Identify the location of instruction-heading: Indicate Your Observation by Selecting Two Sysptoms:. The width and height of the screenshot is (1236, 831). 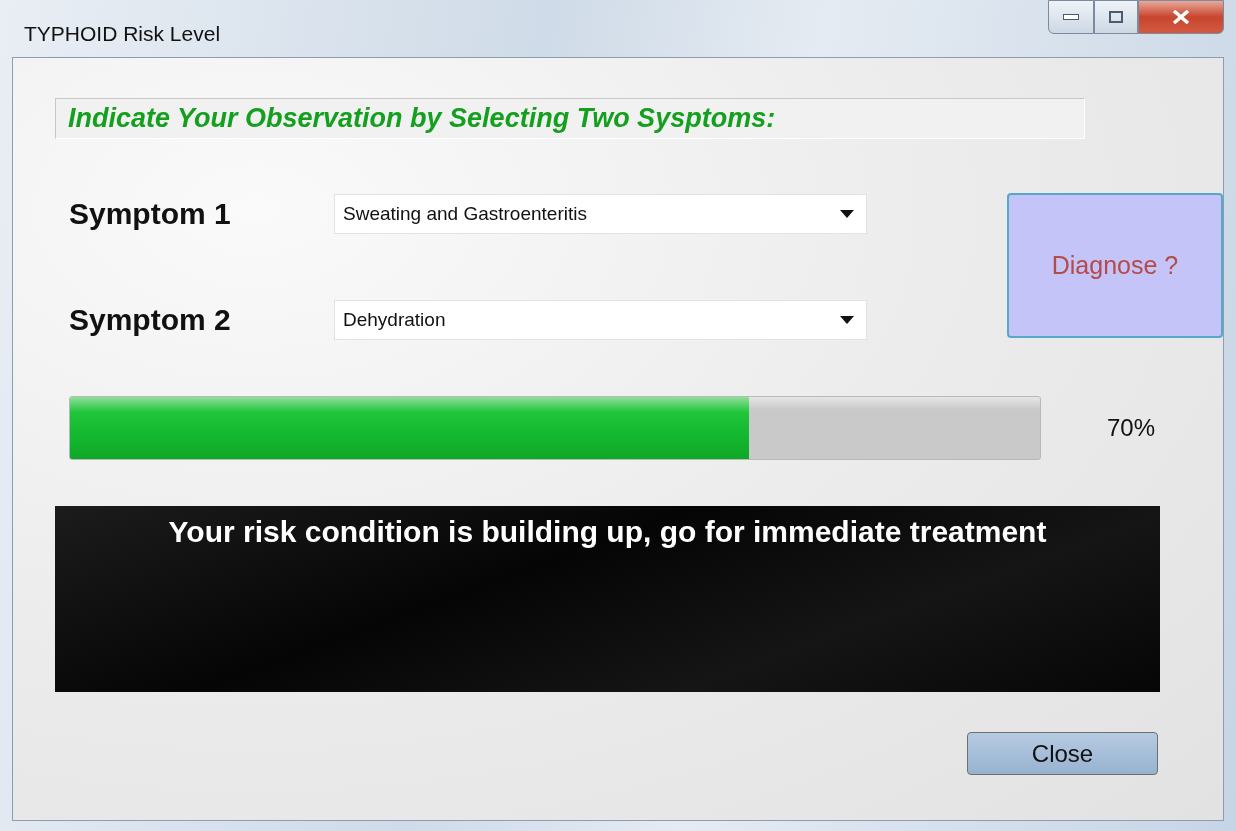
(570, 118).